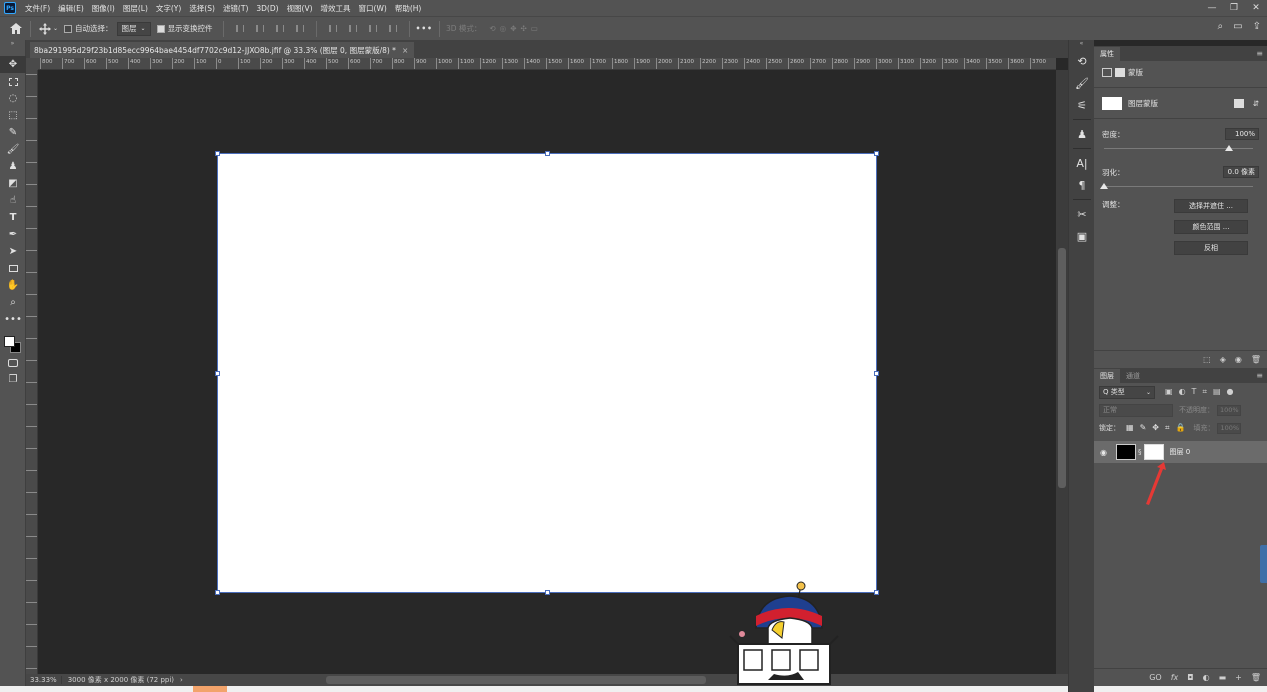 Image resolution: width=1267 pixels, height=692 pixels. Describe the element at coordinates (44, 680) in the screenshot. I see `zoom-level: 33.33%` at that location.